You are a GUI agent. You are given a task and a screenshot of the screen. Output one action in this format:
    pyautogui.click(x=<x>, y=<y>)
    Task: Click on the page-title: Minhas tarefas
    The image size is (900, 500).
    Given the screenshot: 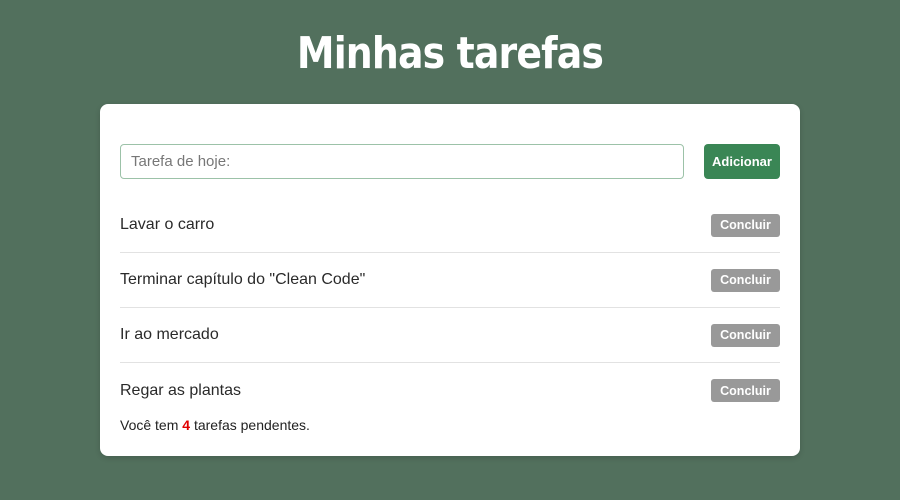 What is the action you would take?
    pyautogui.click(x=450, y=53)
    